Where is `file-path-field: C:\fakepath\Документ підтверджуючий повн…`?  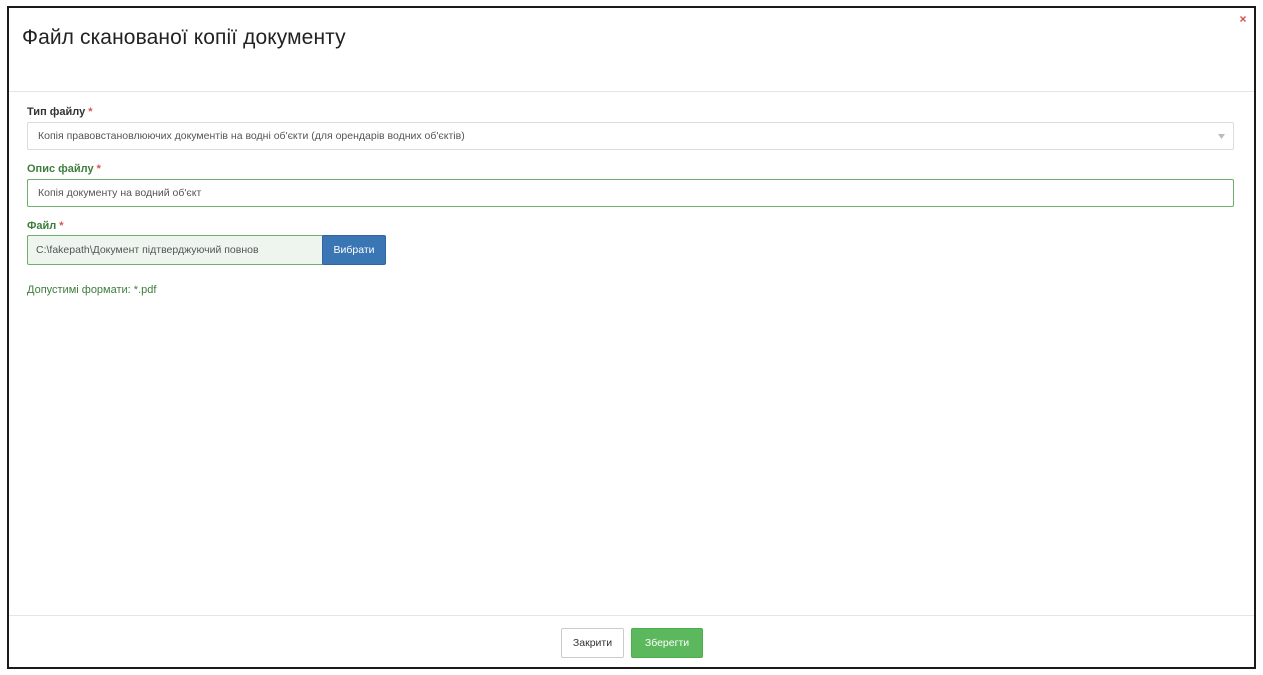
file-path-field: C:\fakepath\Документ підтверджуючий повн… is located at coordinates (176, 250).